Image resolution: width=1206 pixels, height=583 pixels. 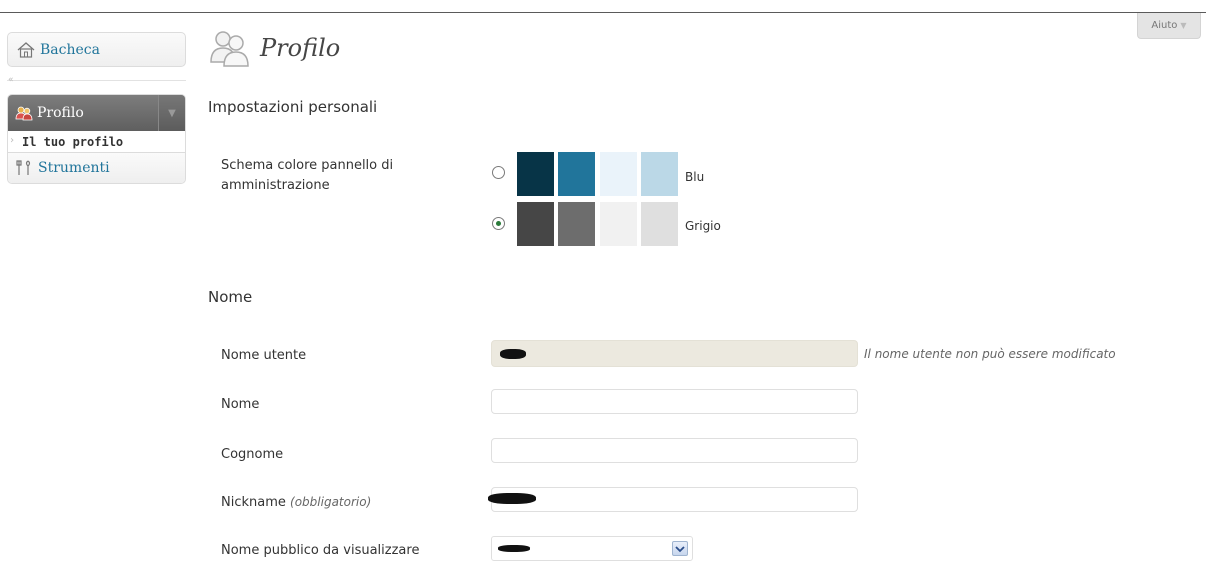 What do you see at coordinates (74, 168) in the screenshot?
I see `sidebar-item-label: Strumenti` at bounding box center [74, 168].